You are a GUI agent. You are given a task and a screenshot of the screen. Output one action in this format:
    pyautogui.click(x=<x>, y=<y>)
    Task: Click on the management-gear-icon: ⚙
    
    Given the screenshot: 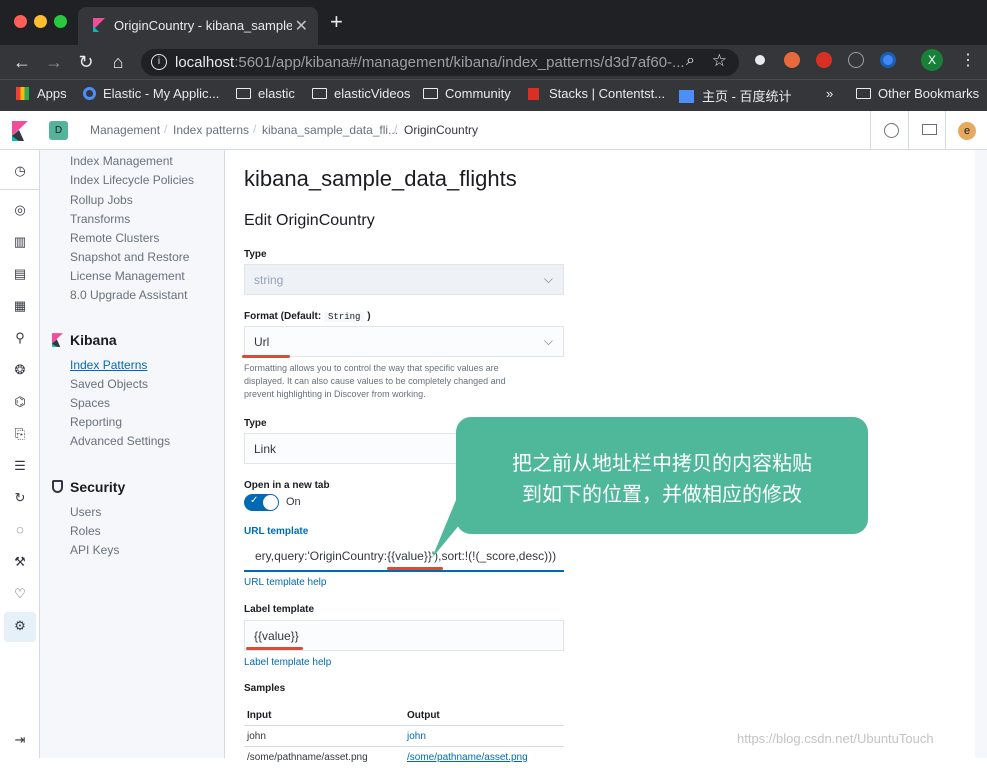 What is the action you would take?
    pyautogui.click(x=20, y=626)
    